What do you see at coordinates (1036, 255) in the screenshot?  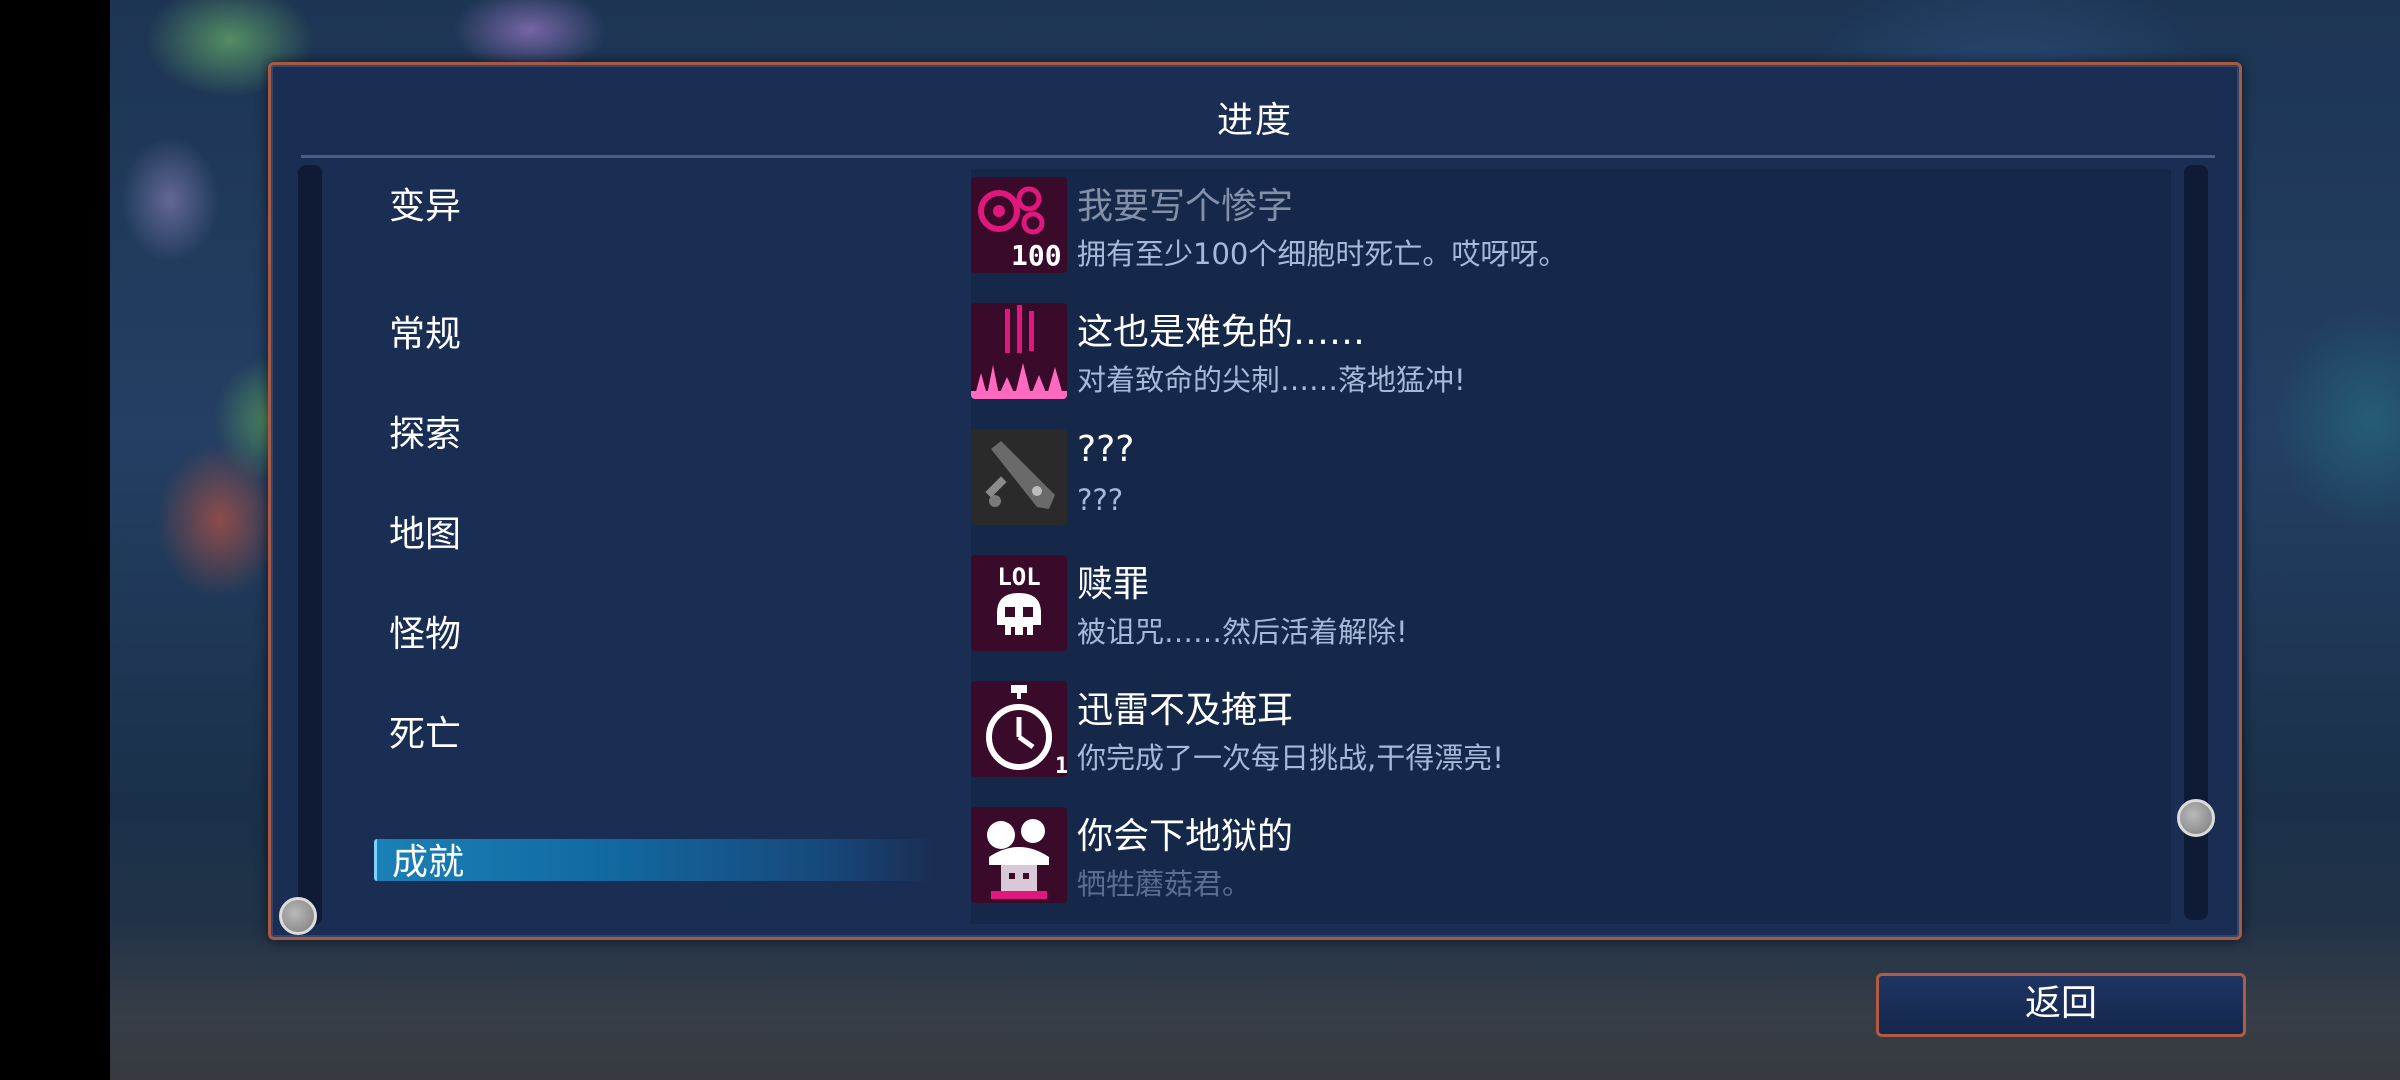 I see `svg-text: 100` at bounding box center [1036, 255].